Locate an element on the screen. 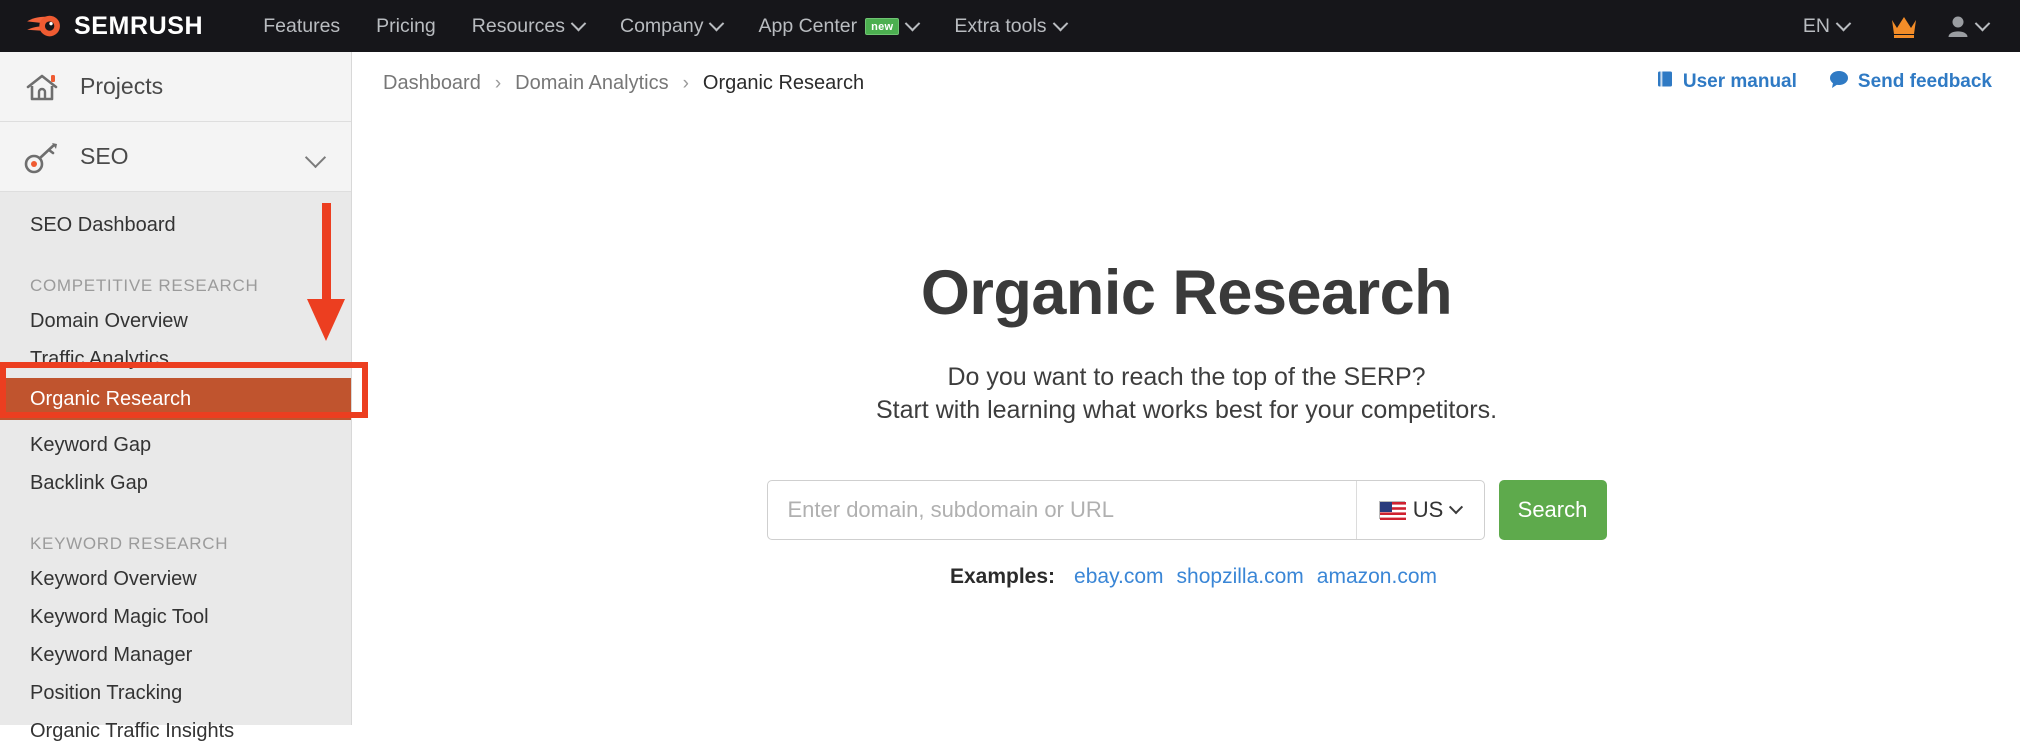 The height and width of the screenshot is (750, 2020). sidebar-item-keyword-magic-tool: Keyword Magic Tool is located at coordinates (175, 617).